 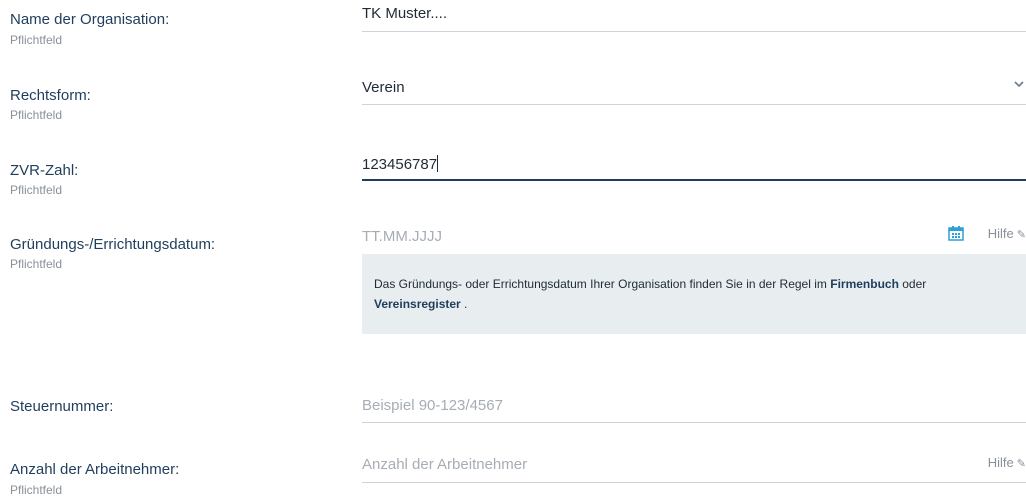 What do you see at coordinates (36, 190) in the screenshot?
I see `zvr-required-hint: Pflichtfeld` at bounding box center [36, 190].